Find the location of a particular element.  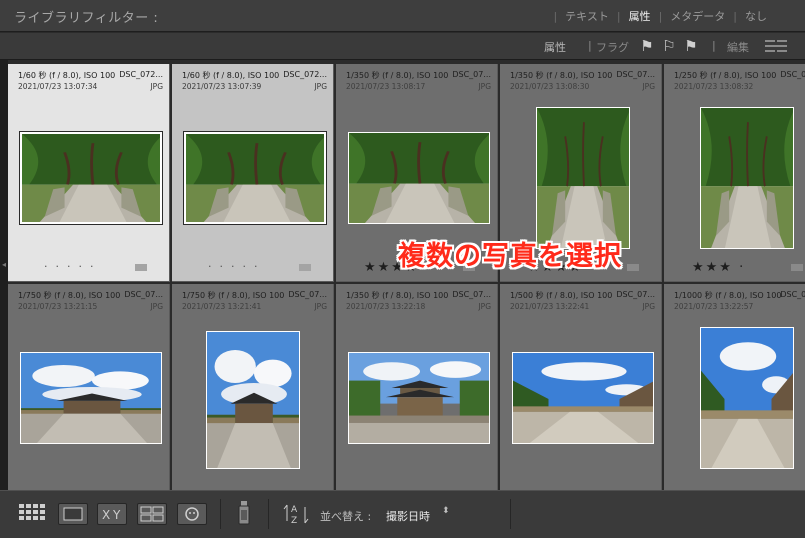

left-panel-edge: ◂ is located at coordinates (4, 275).